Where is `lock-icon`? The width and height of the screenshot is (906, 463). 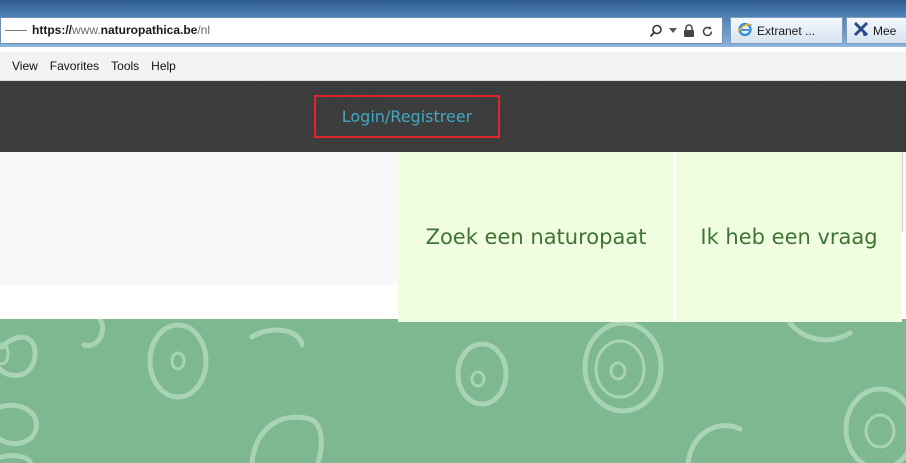 lock-icon is located at coordinates (689, 31).